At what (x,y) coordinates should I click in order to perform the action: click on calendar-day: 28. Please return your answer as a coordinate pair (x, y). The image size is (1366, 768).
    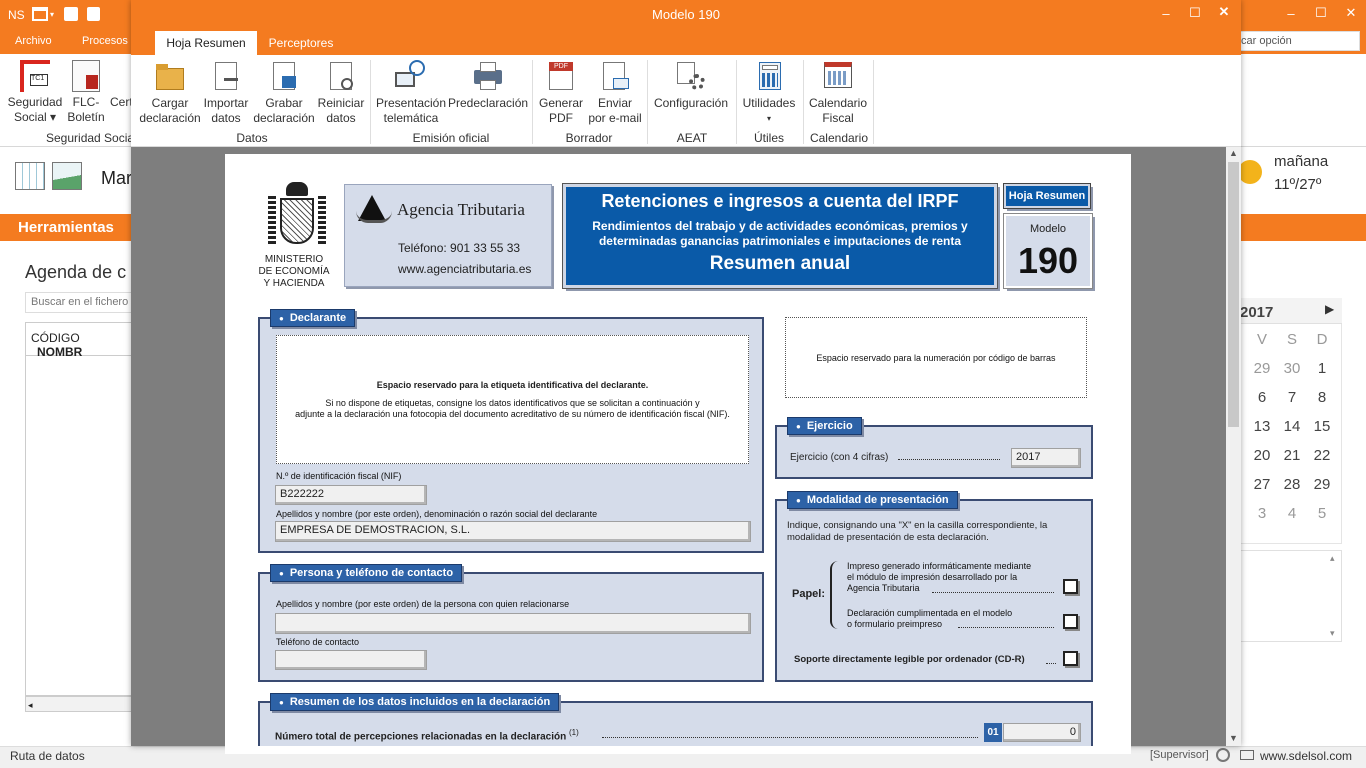
    Looking at the image, I should click on (1292, 484).